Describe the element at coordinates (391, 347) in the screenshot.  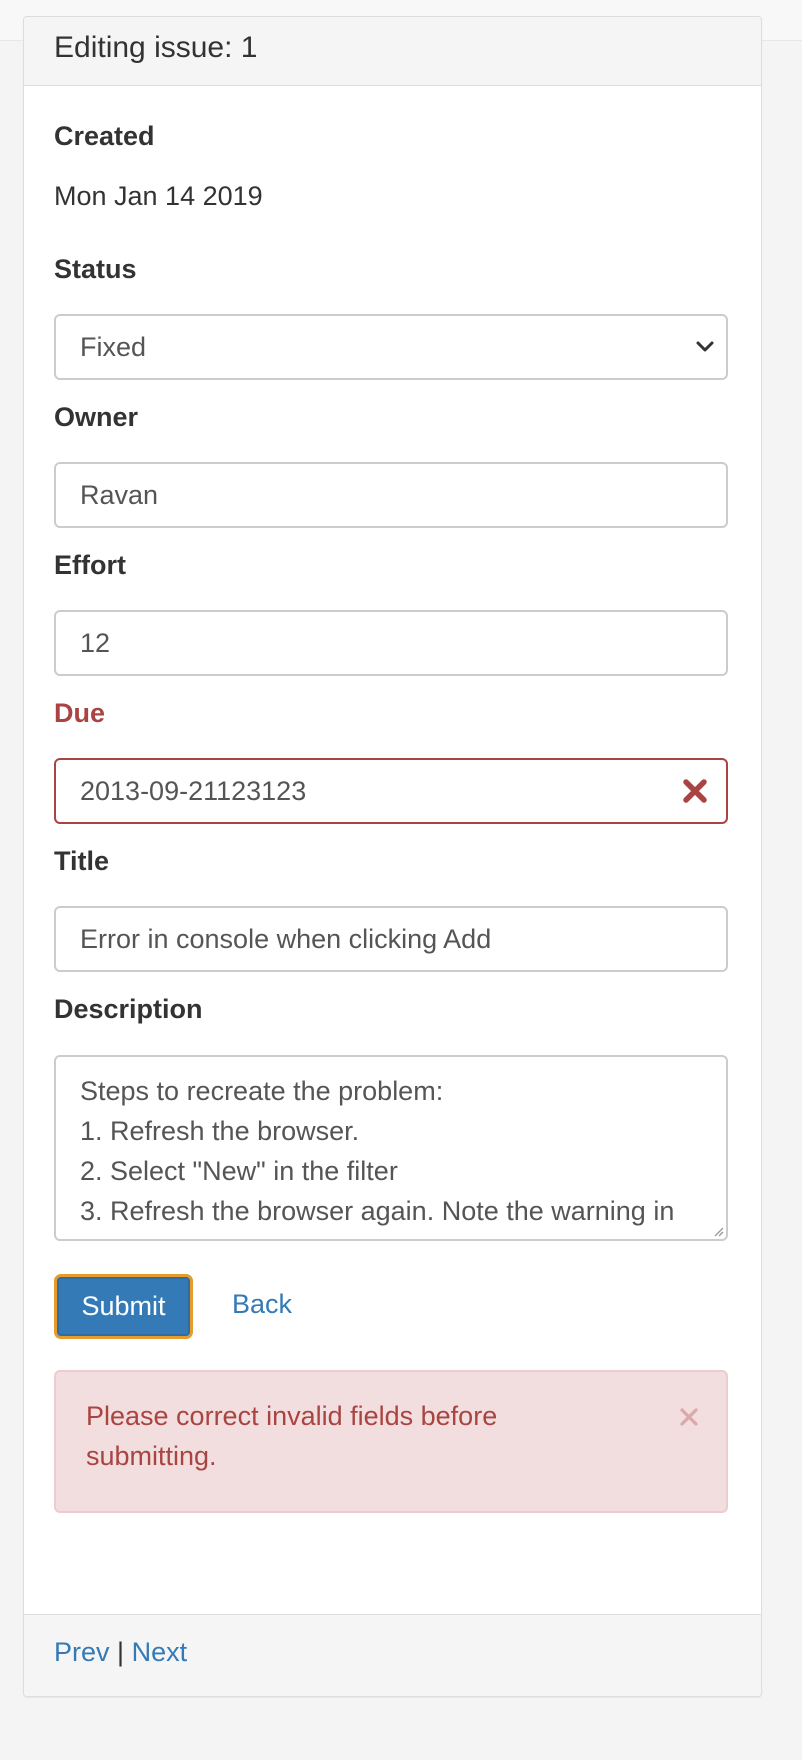
I see `status-select: Fixed` at that location.